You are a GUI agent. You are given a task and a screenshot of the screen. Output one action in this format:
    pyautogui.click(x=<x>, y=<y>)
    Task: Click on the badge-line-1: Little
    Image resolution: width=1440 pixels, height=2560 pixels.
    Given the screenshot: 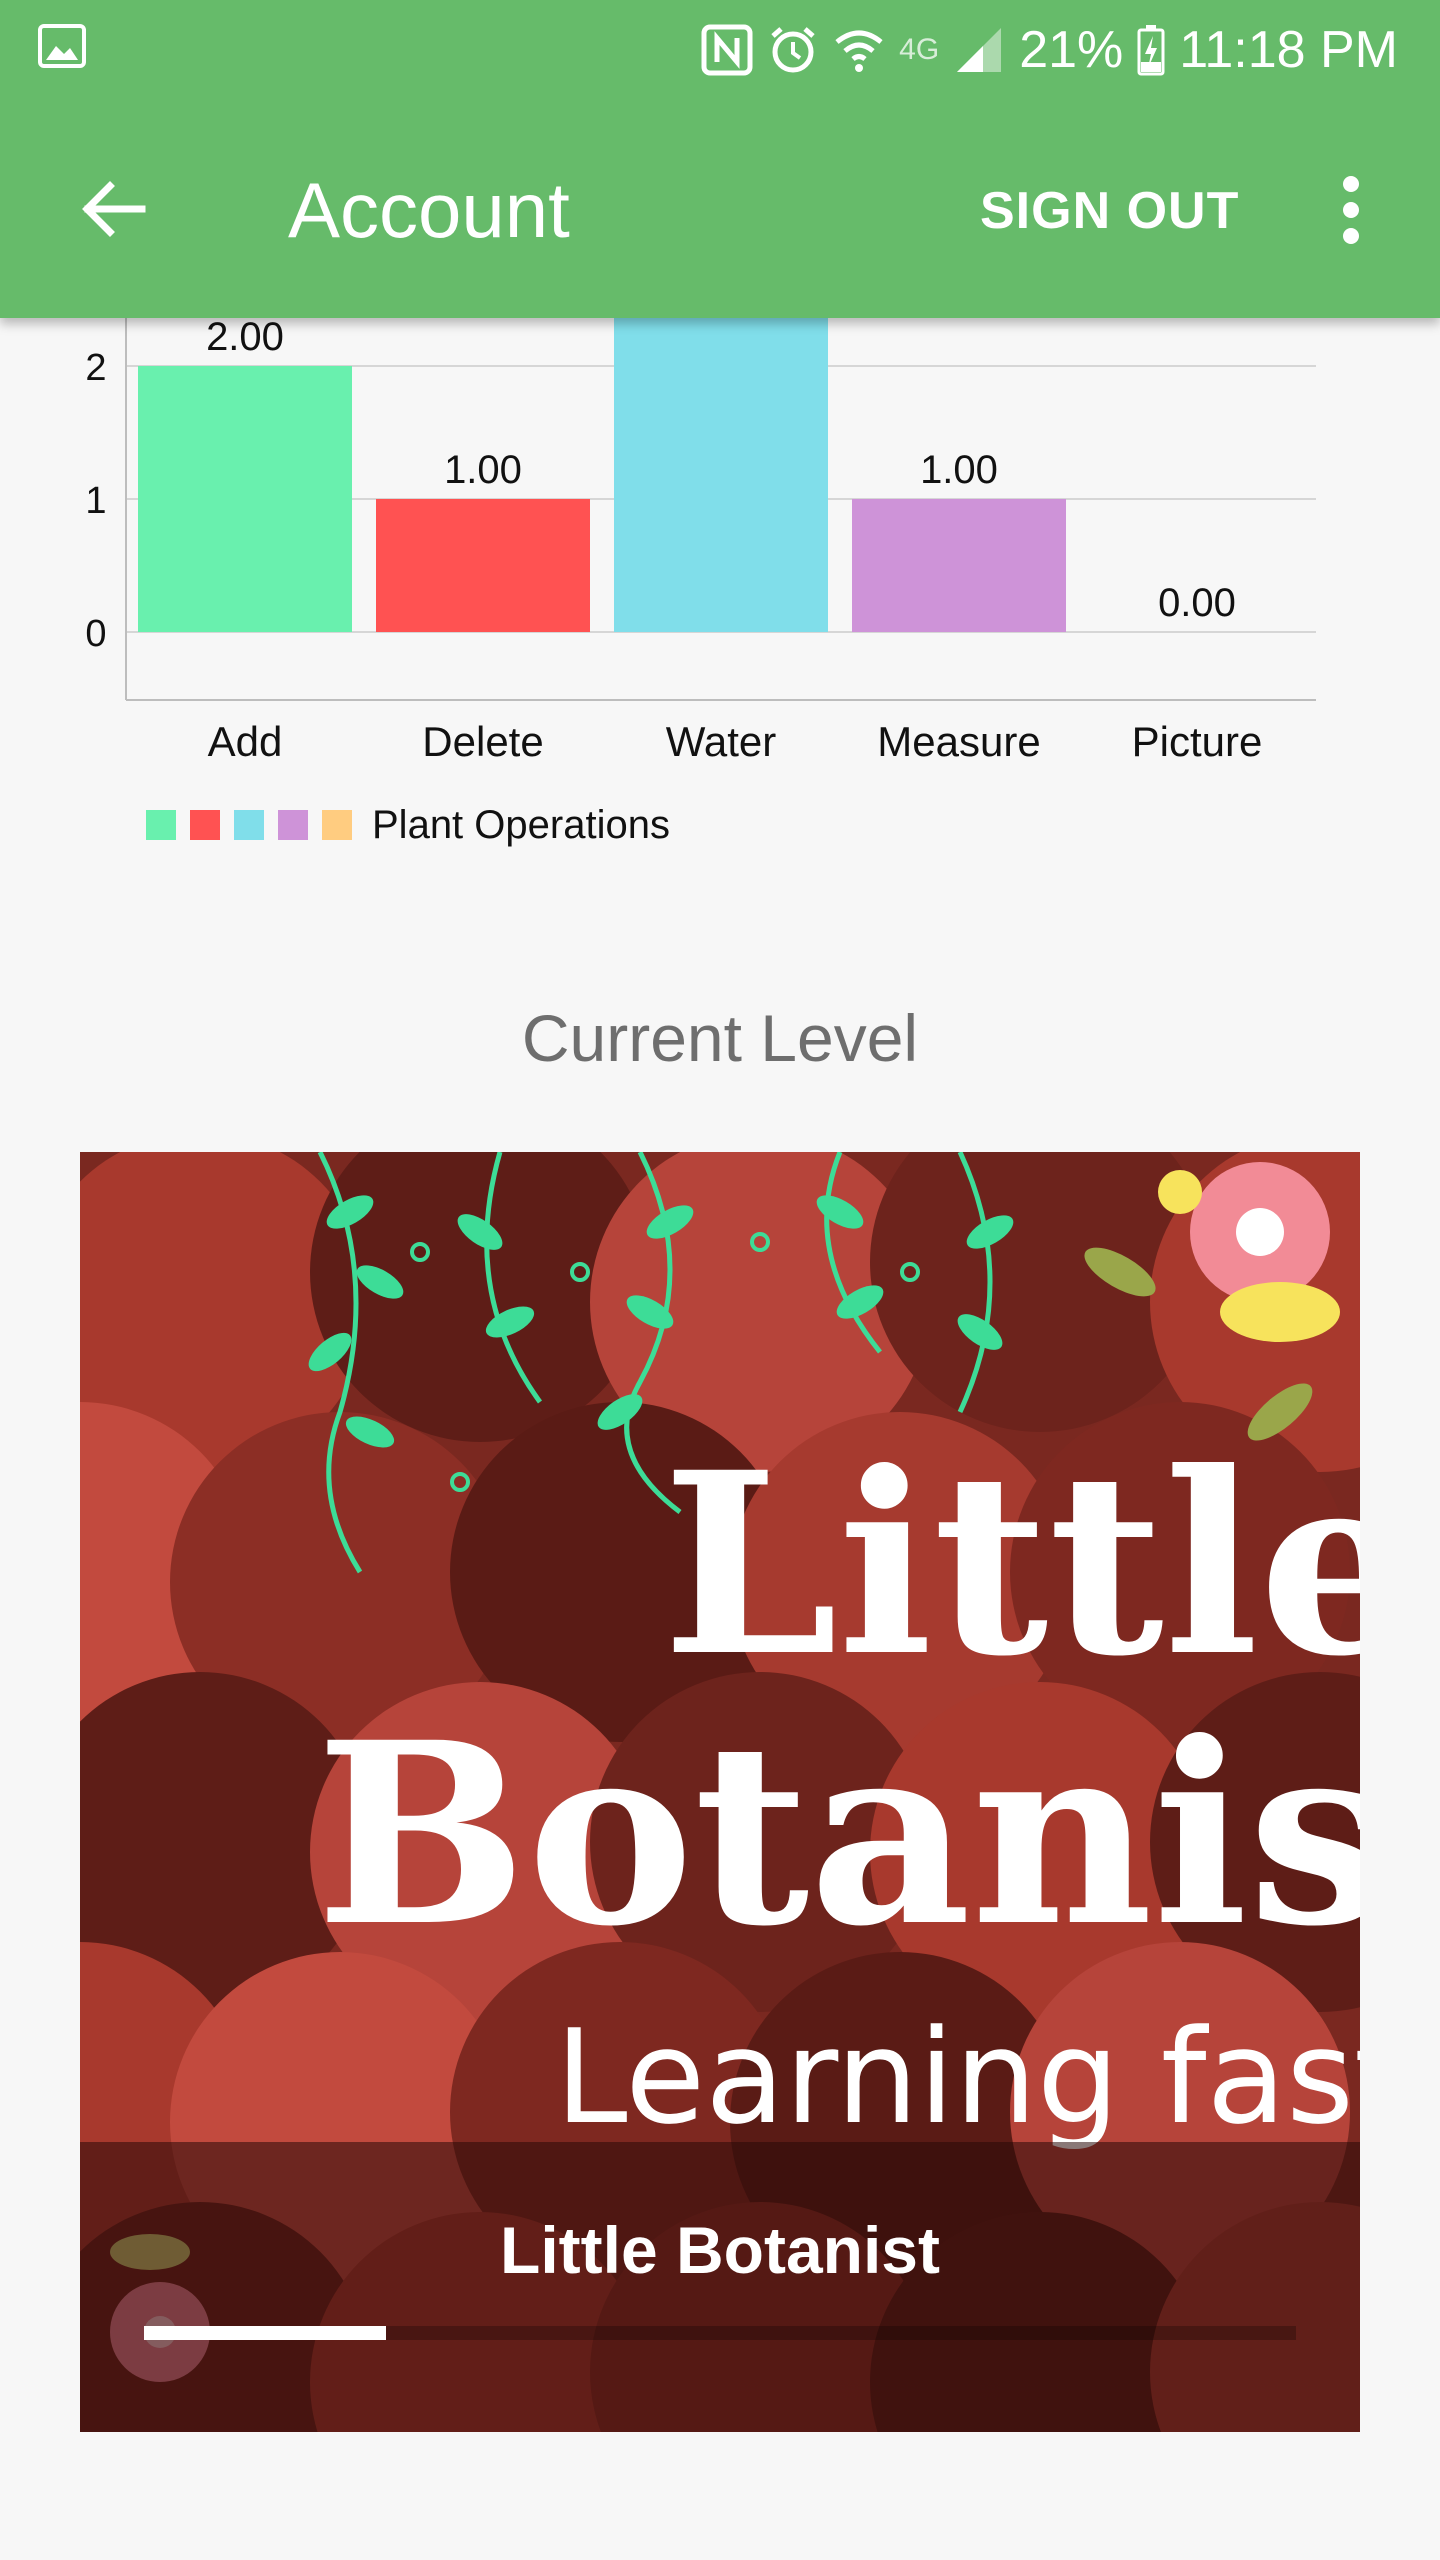 What is the action you would take?
    pyautogui.click(x=1011, y=1564)
    